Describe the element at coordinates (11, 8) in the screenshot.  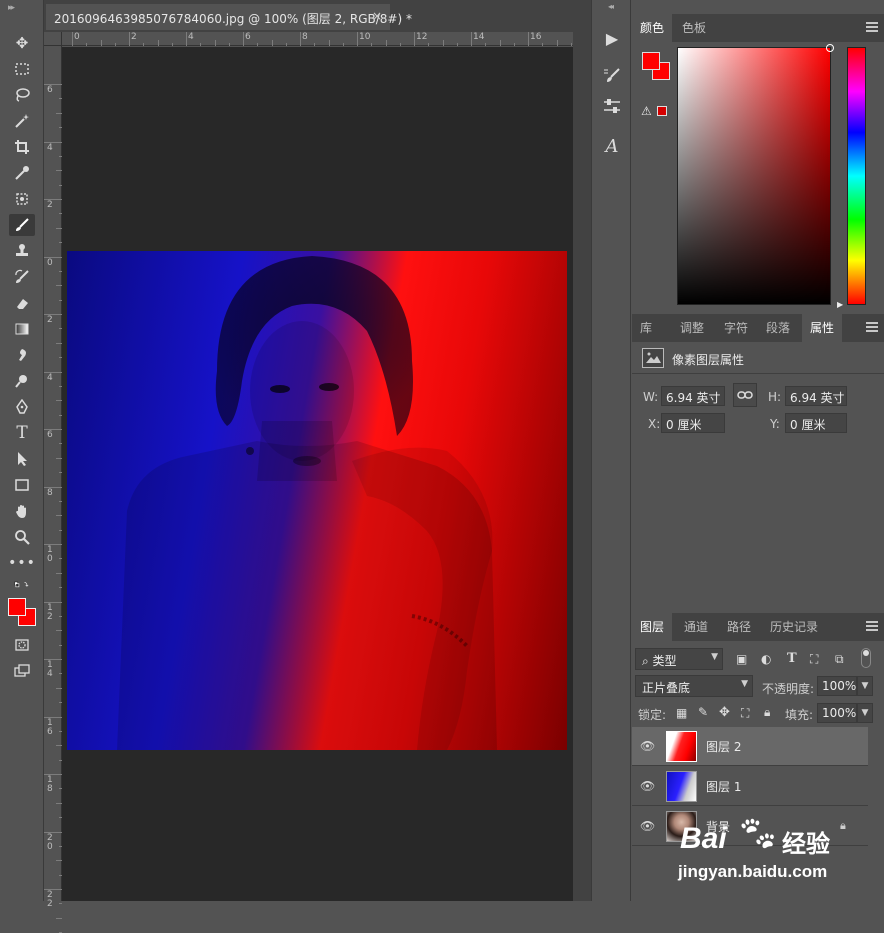
I see `panel-grip-icon: ▸▸` at that location.